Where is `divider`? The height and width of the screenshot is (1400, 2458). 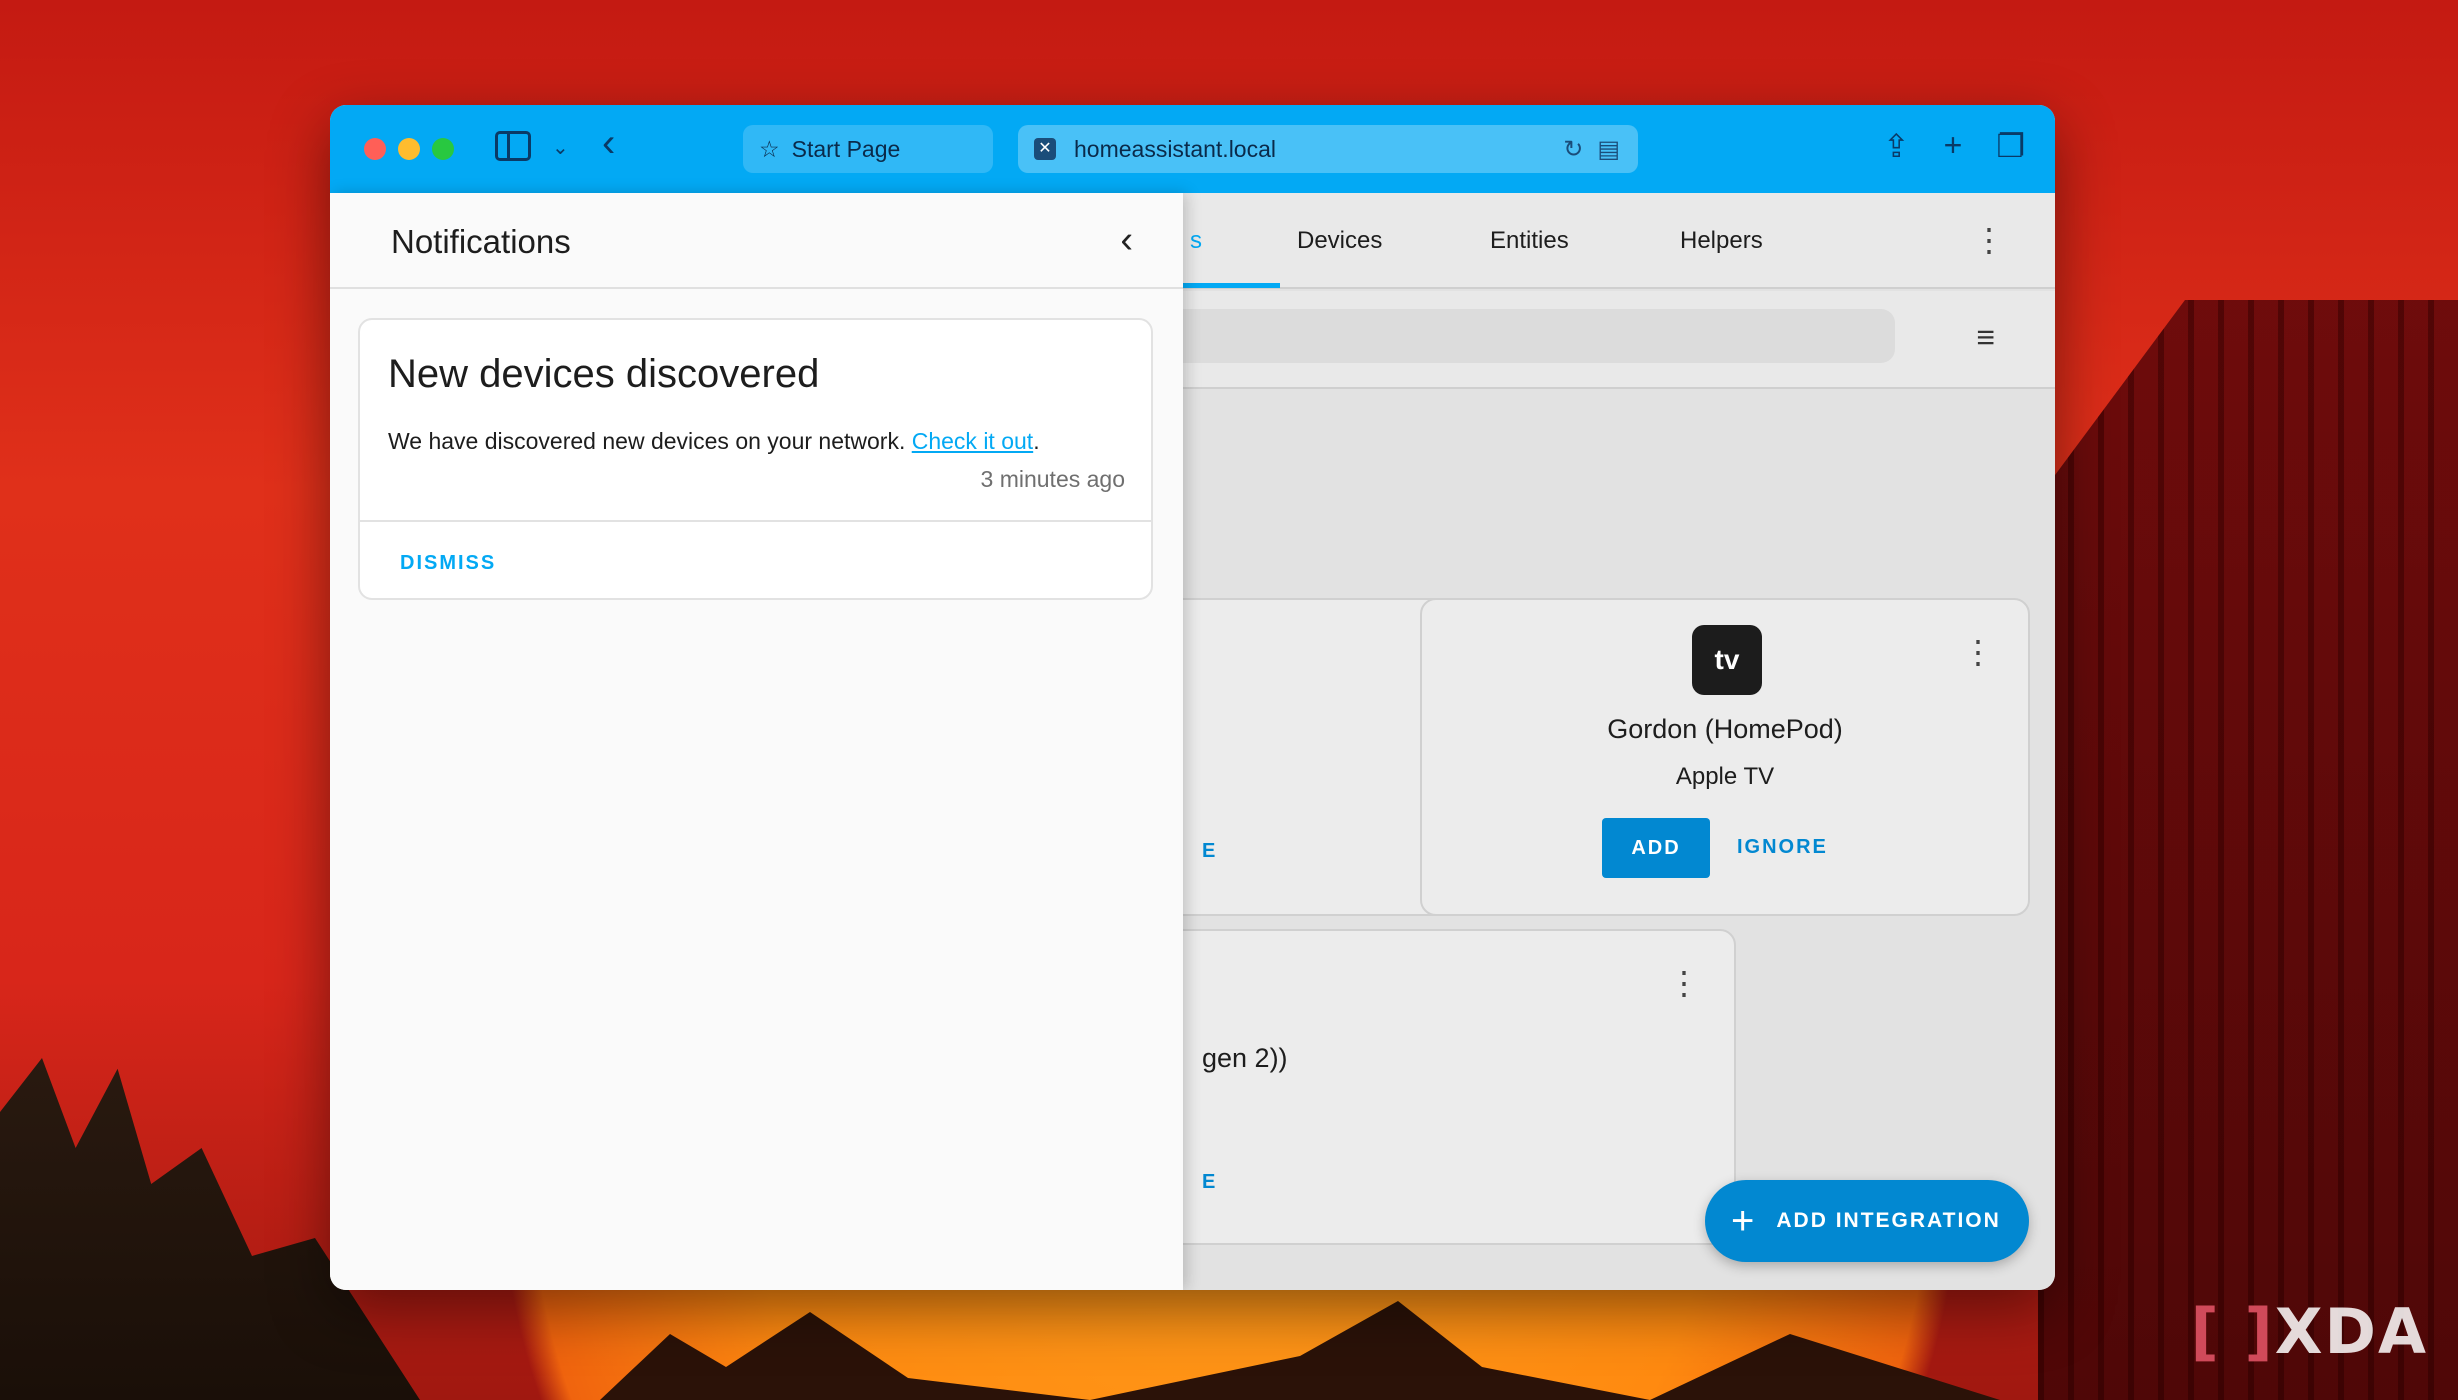
divider is located at coordinates (755, 521).